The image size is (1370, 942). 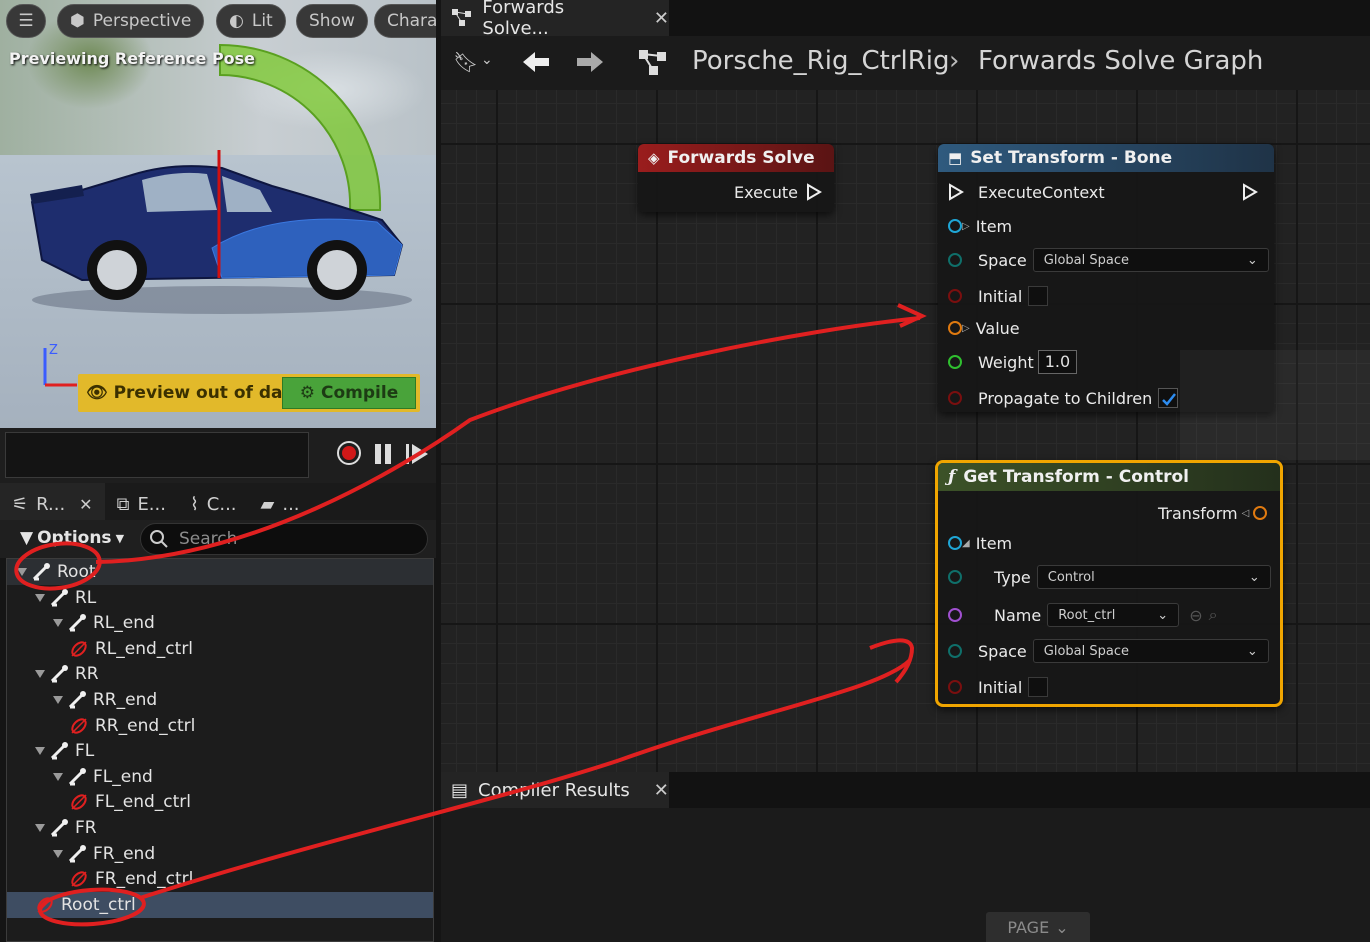 What do you see at coordinates (384, 454) in the screenshot?
I see `pause-icon` at bounding box center [384, 454].